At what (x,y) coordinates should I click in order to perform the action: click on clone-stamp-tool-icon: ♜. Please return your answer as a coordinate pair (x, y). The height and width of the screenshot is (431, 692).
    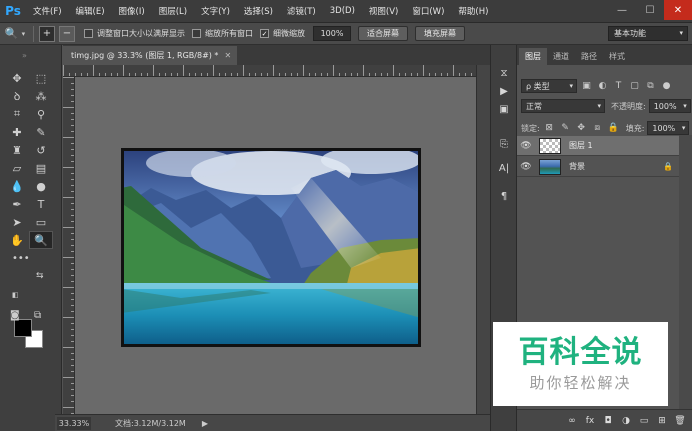
    Looking at the image, I should click on (17, 150).